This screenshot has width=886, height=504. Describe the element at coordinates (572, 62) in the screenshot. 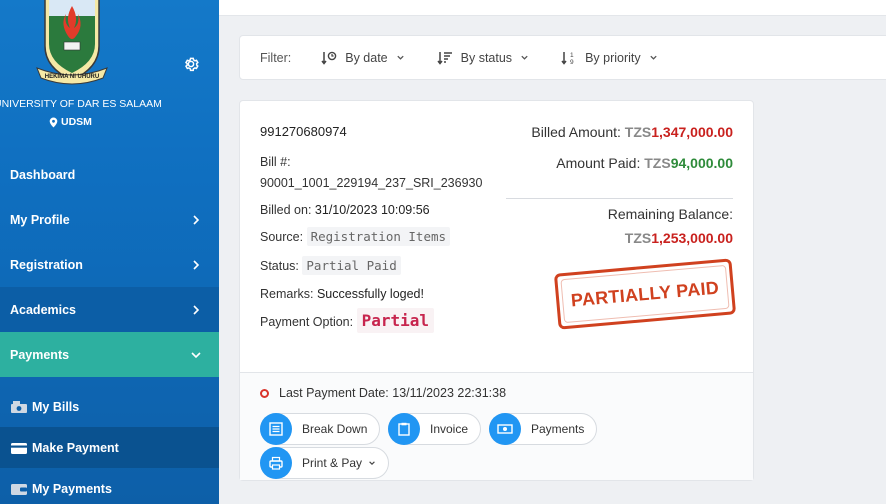

I see `svg-text: 9` at that location.